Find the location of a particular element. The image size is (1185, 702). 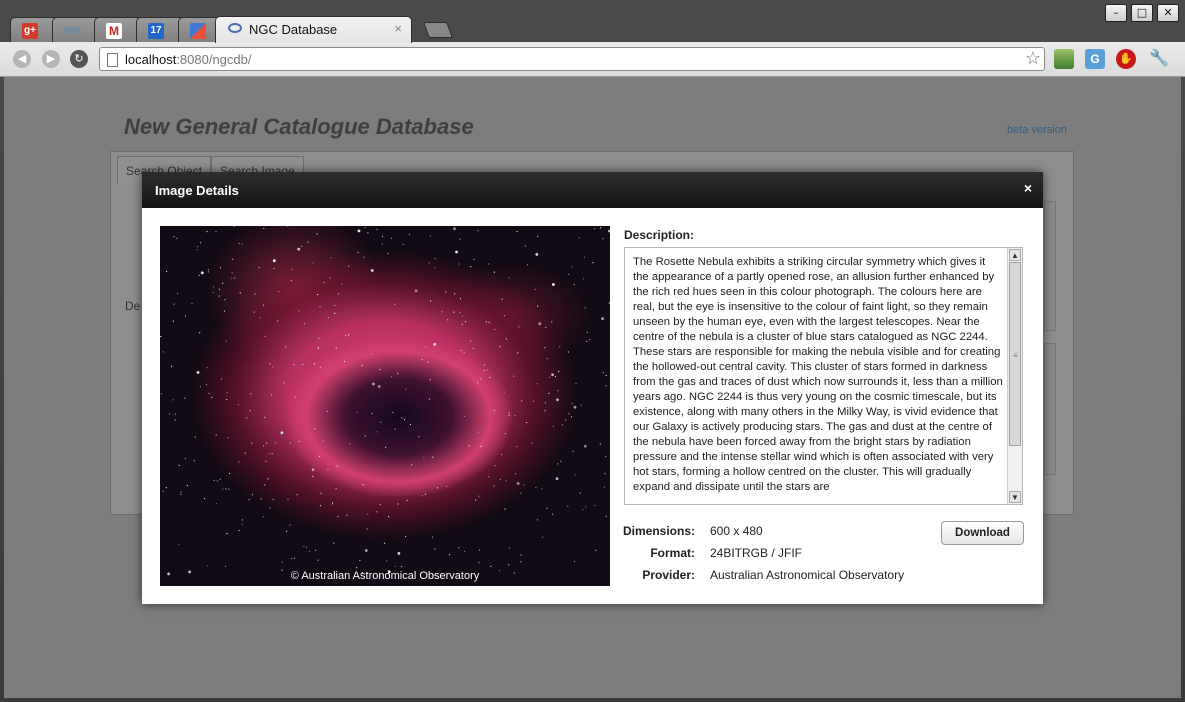

maximize-button: □ is located at coordinates (1142, 13).